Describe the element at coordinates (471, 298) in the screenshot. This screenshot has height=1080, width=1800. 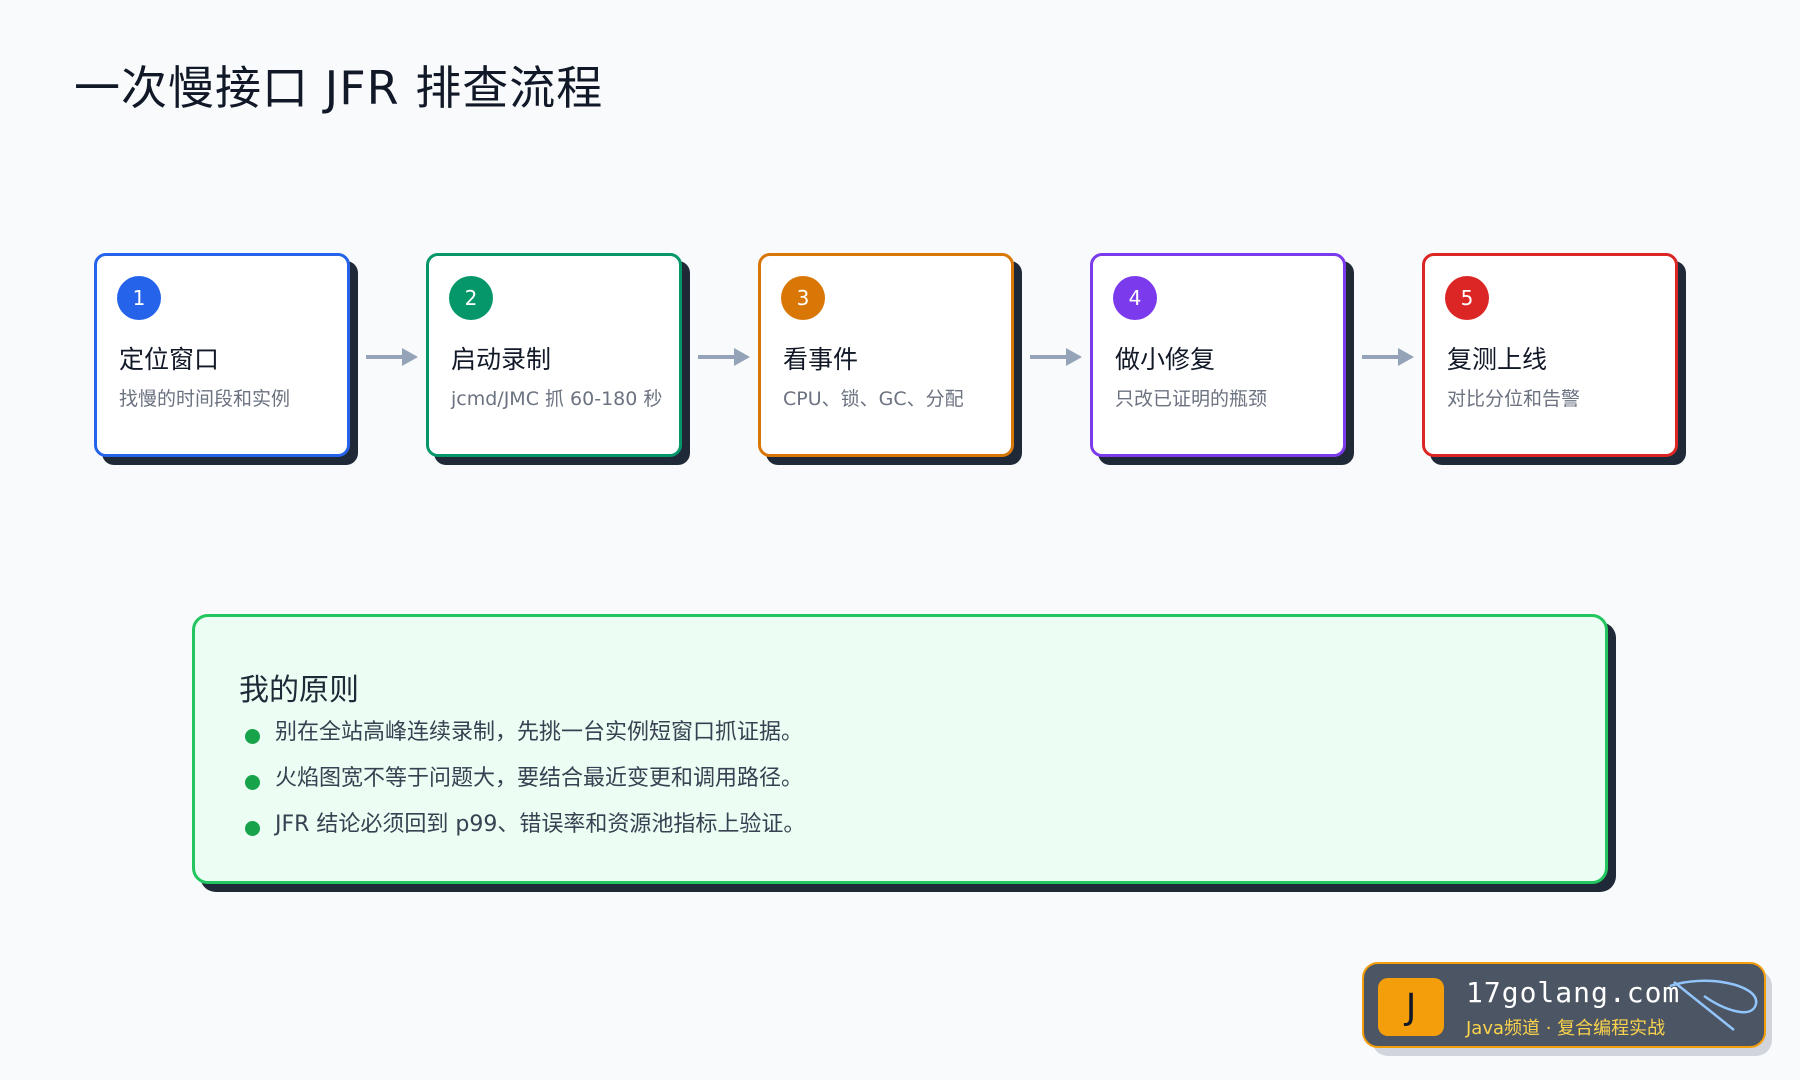
I see `step-number-badge: 2` at that location.